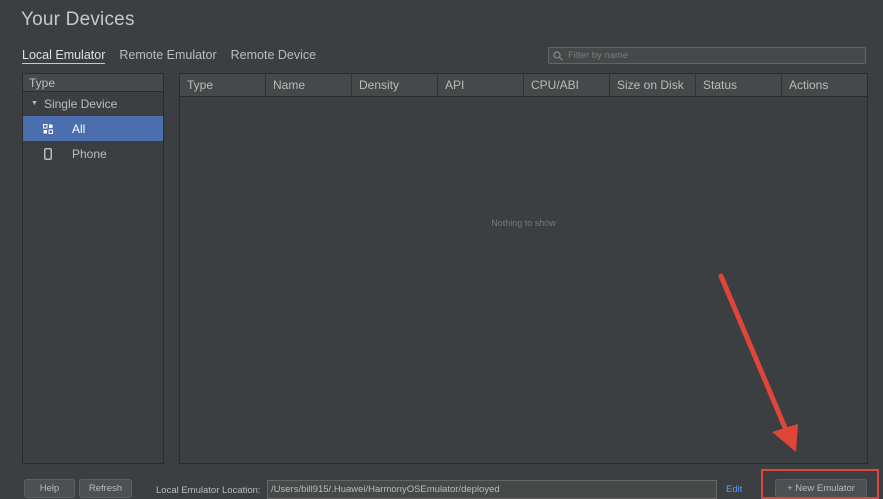 The image size is (883, 499). I want to click on column-header-actions: Actions, so click(824, 85).